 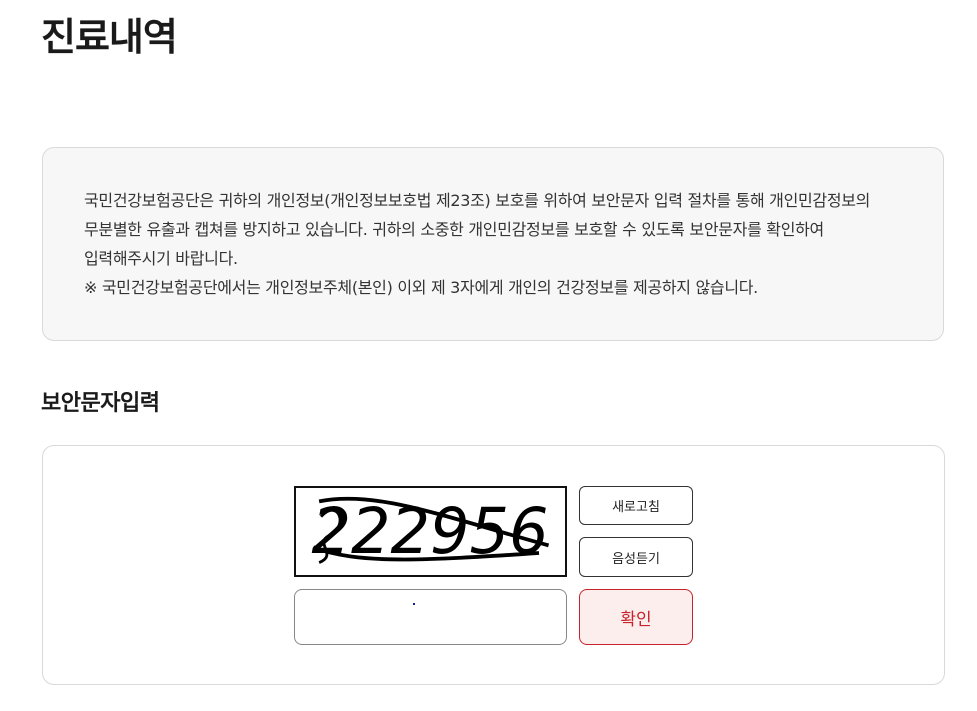 I want to click on captcha-image: 222956, so click(x=430, y=531).